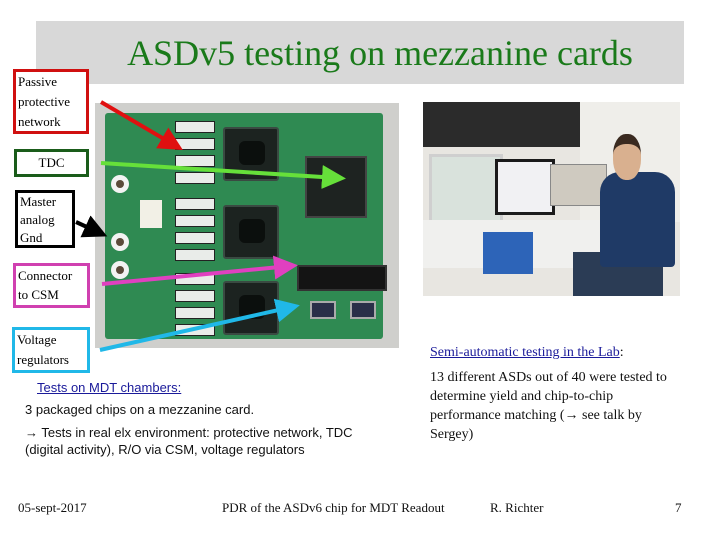  I want to click on mdt-tests-line1: 3 packaged chips on a mezzanine card., so click(140, 409).